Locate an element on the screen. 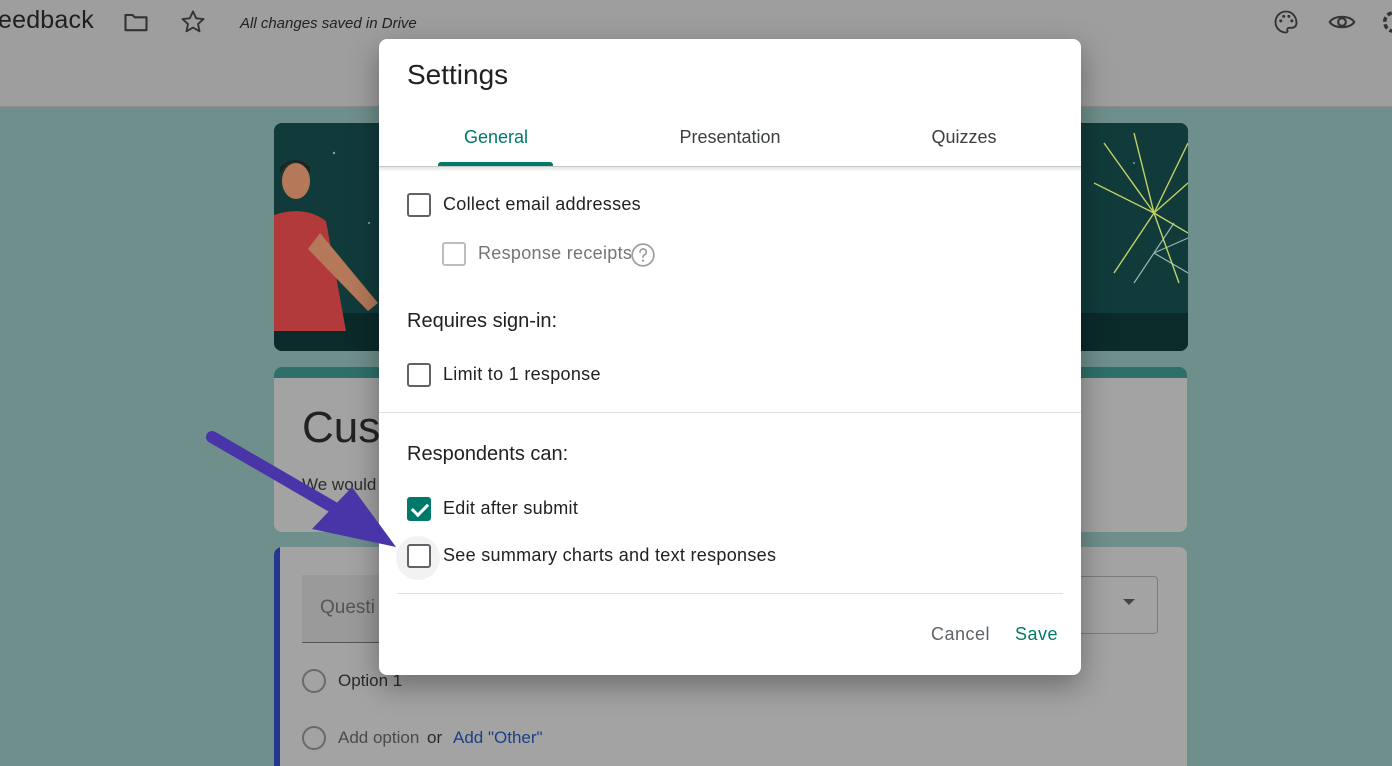 This screenshot has height=766, width=1392. limit-one-response-label: Limit to 1 response is located at coordinates (522, 374).